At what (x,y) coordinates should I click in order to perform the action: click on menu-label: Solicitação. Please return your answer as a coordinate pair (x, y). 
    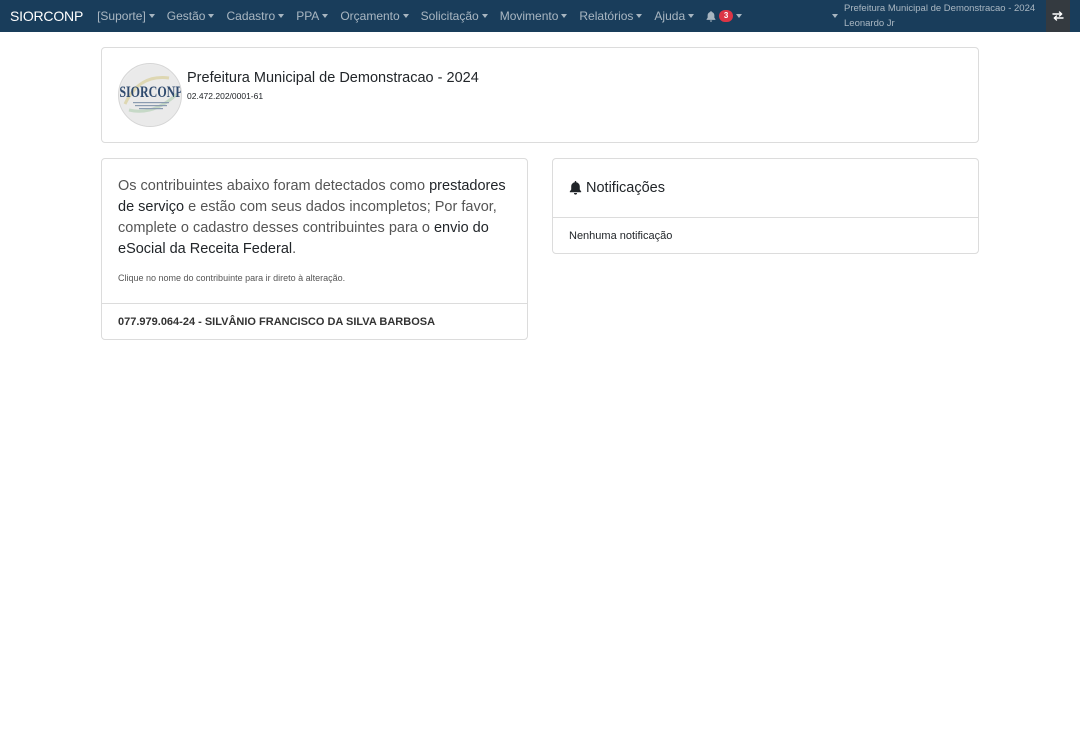
    Looking at the image, I should click on (449, 16).